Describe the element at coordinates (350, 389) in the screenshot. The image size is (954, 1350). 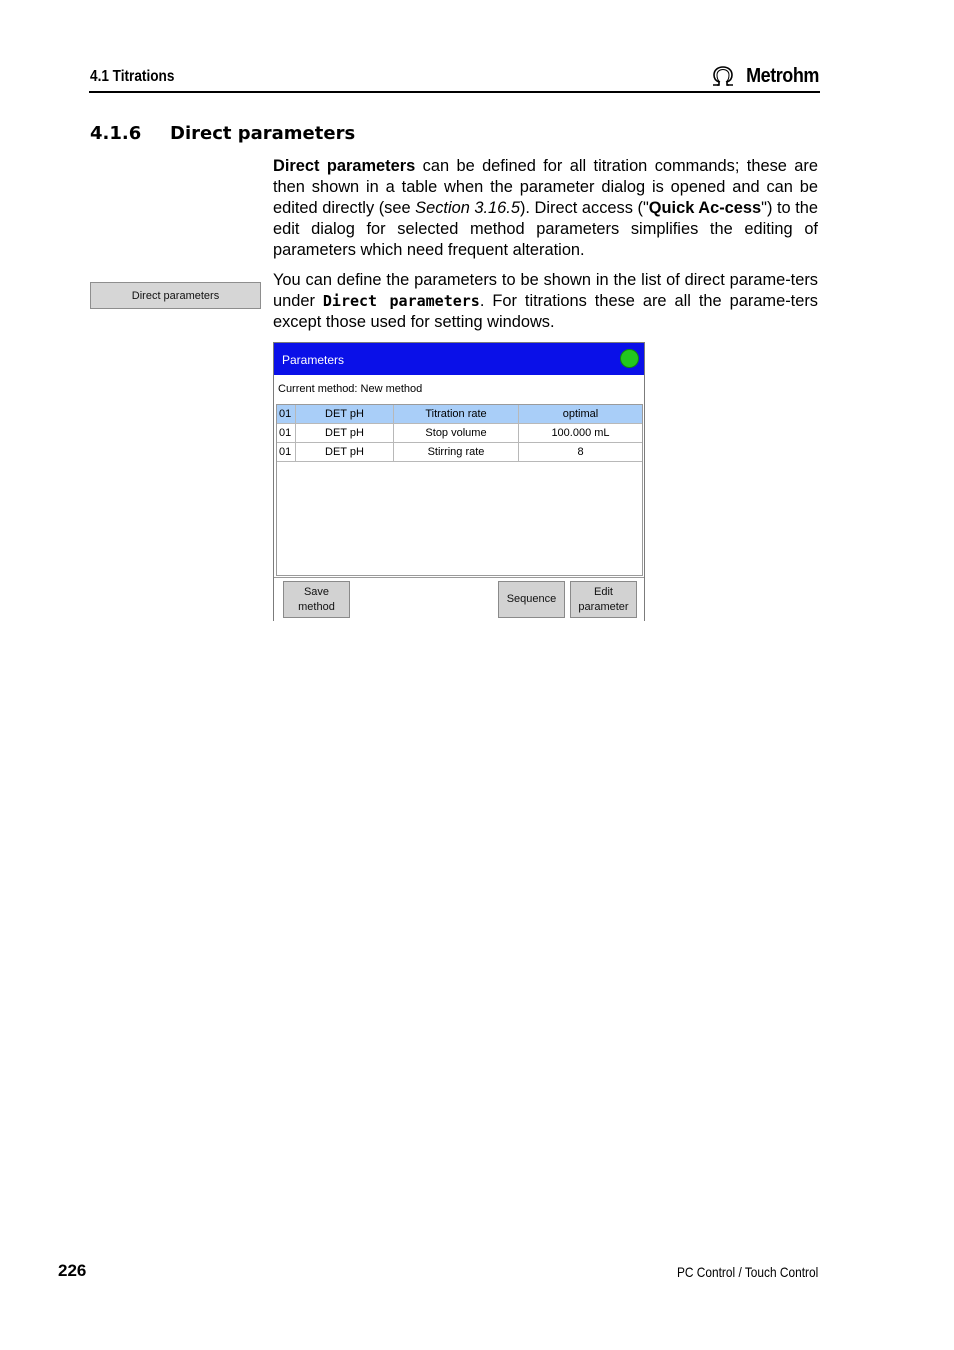
I see `current-method-label: Current method: New method` at that location.